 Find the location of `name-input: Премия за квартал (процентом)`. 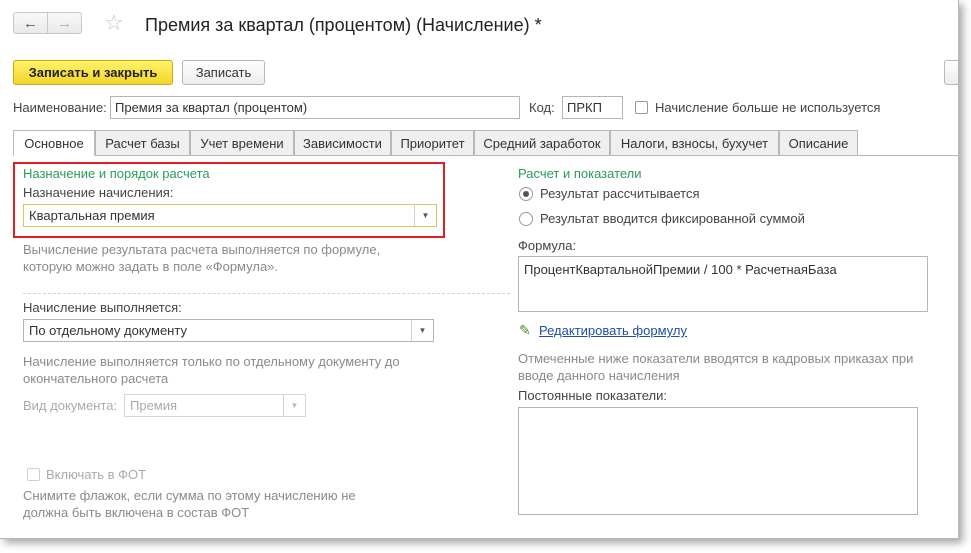

name-input: Премия за квартал (процентом) is located at coordinates (315, 107).